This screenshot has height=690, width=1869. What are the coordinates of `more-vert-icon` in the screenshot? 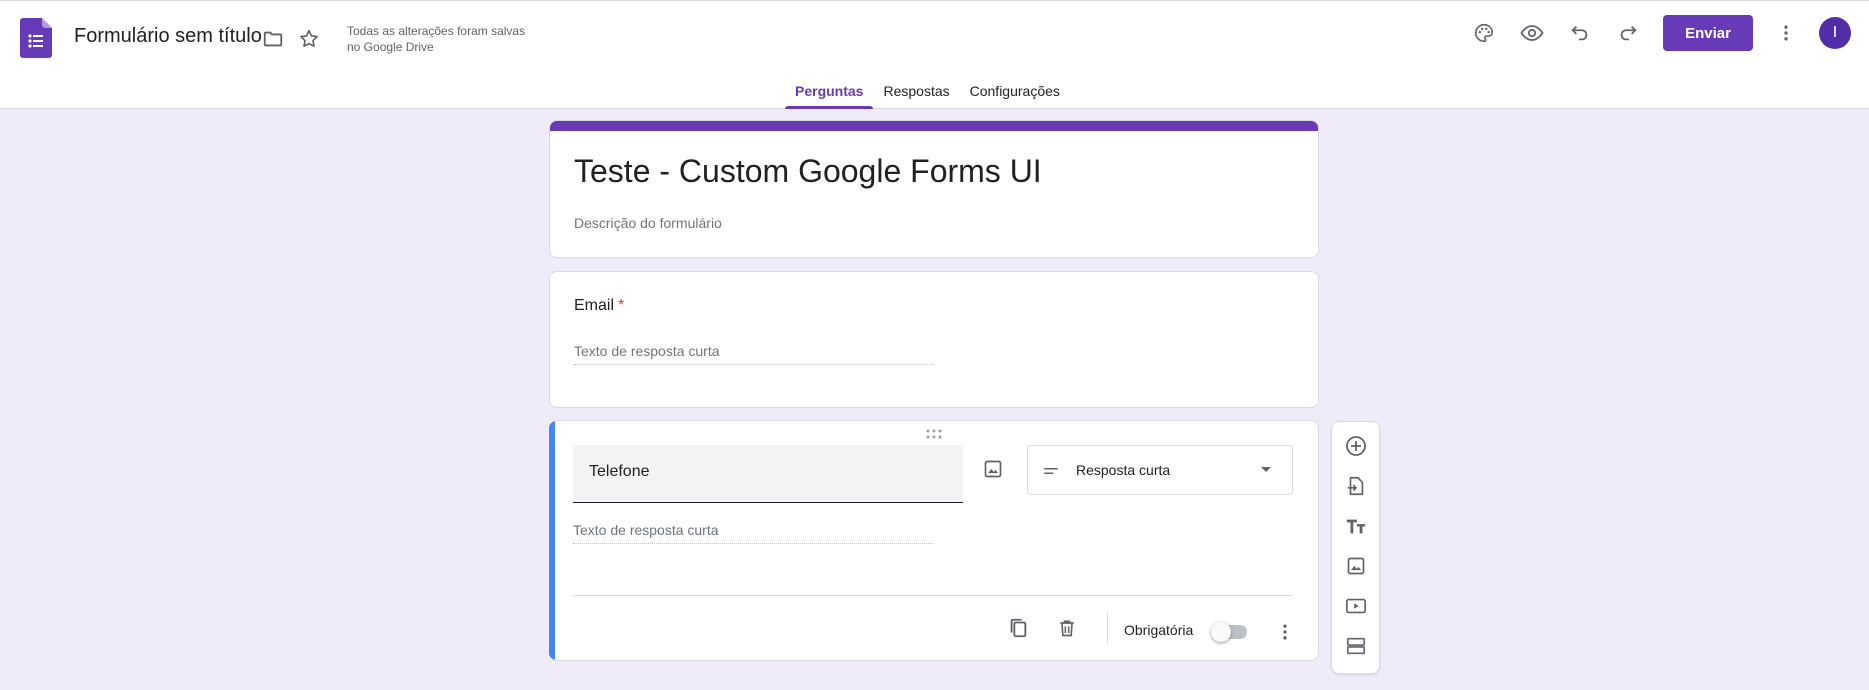 It's located at (1786, 33).